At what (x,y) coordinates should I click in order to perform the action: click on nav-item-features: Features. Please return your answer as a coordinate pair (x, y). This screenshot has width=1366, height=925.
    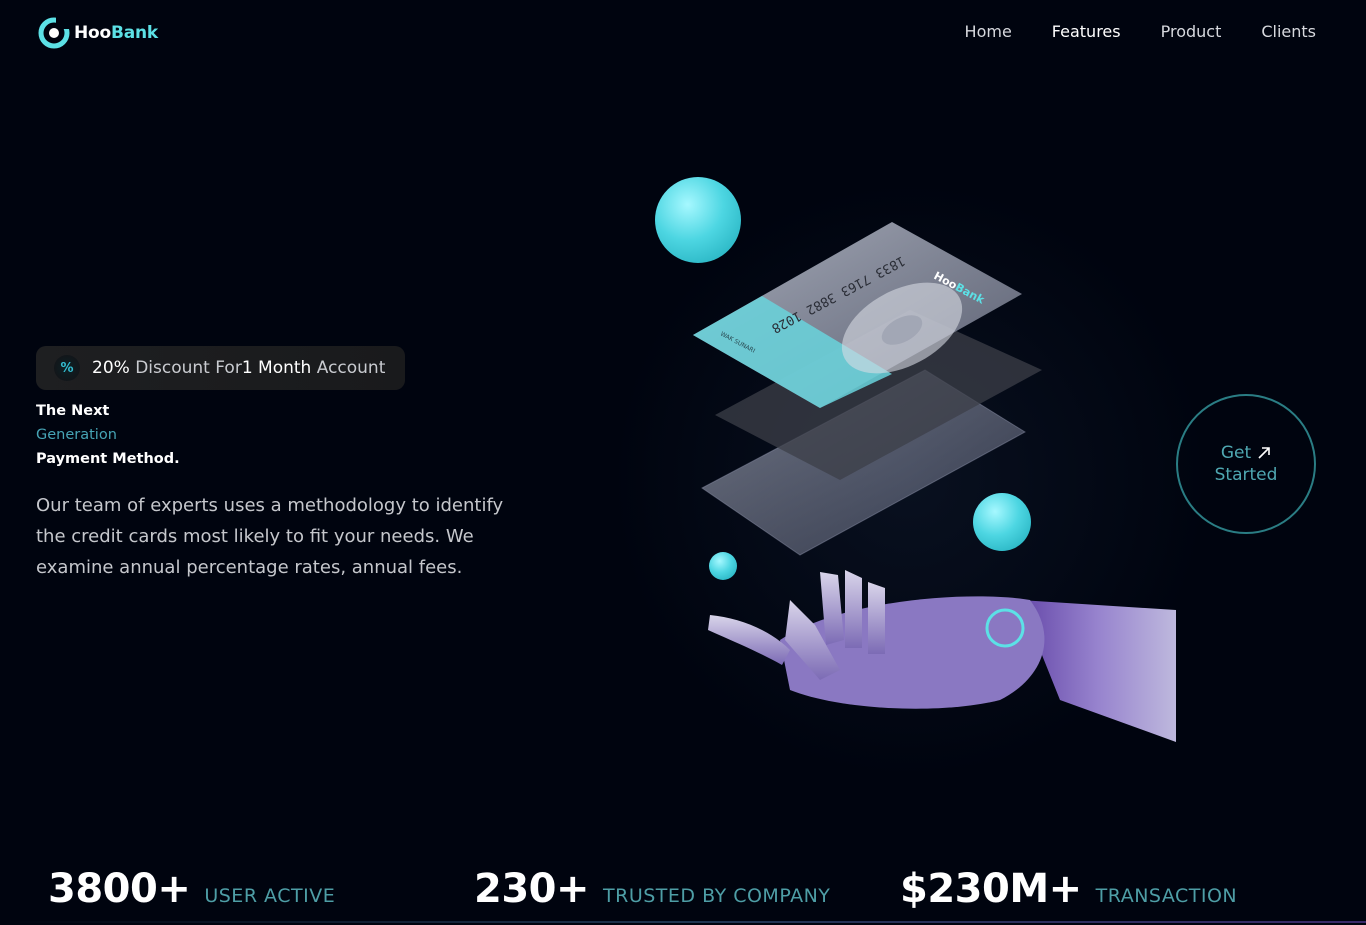
    Looking at the image, I should click on (1086, 31).